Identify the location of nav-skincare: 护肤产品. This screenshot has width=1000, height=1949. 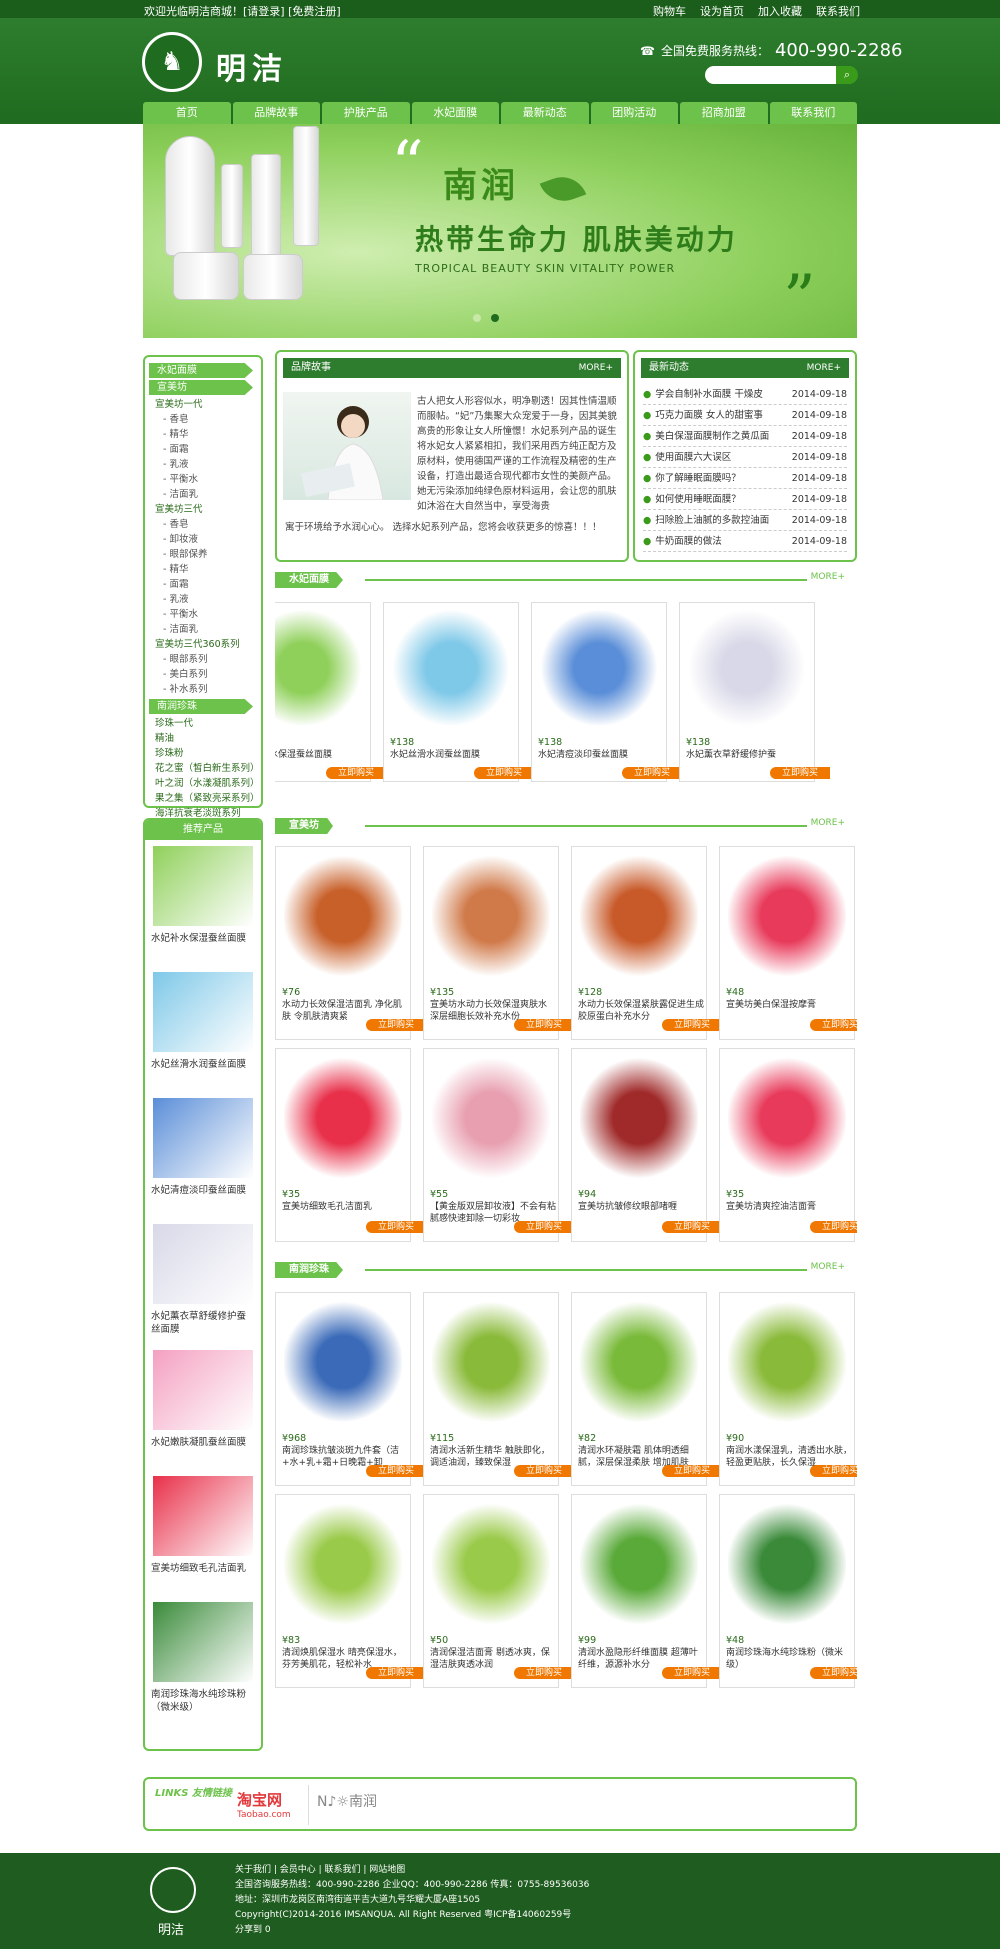
(366, 113).